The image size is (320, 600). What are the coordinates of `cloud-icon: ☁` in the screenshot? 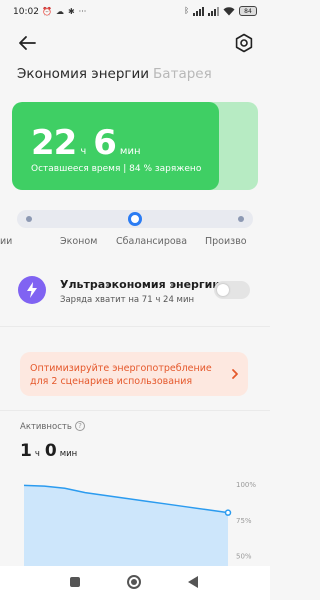 It's located at (59, 11).